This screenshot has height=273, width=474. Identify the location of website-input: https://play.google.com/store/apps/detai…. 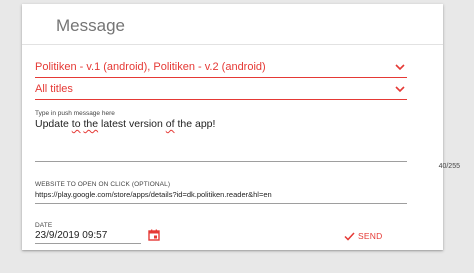
(221, 194).